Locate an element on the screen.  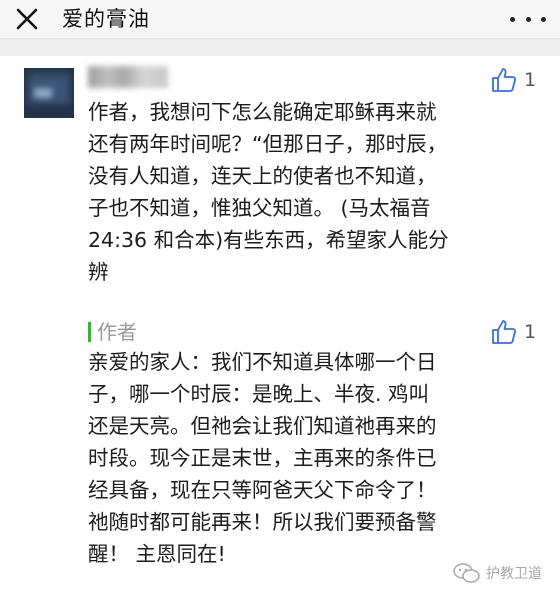
reply-like-button: 1 is located at coordinates (513, 332).